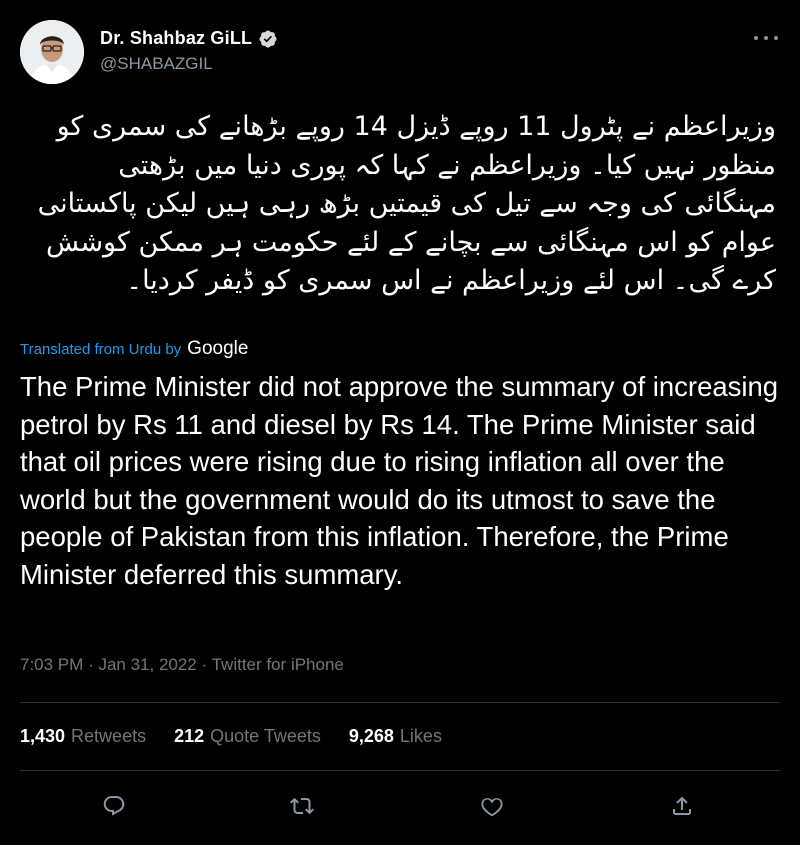  I want to click on user-handle: @SHABAZGIL, so click(156, 64).